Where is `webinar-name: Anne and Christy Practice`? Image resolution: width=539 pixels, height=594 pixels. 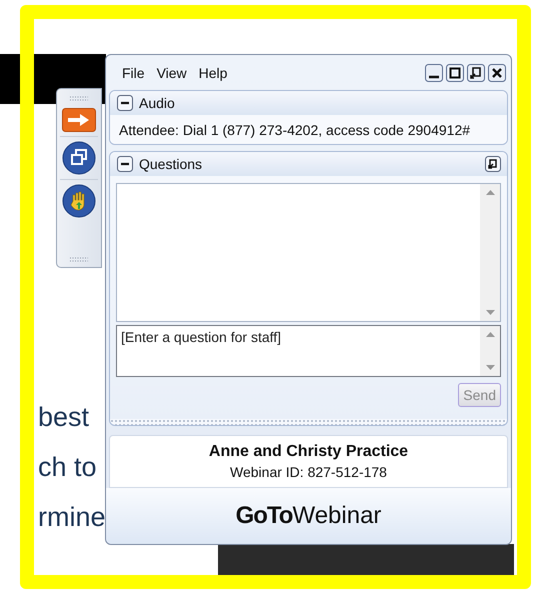 webinar-name: Anne and Christy Practice is located at coordinates (309, 452).